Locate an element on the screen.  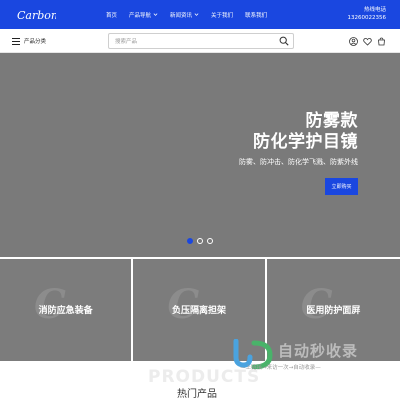
nav-item-2: 新闻资讯 is located at coordinates (184, 15).